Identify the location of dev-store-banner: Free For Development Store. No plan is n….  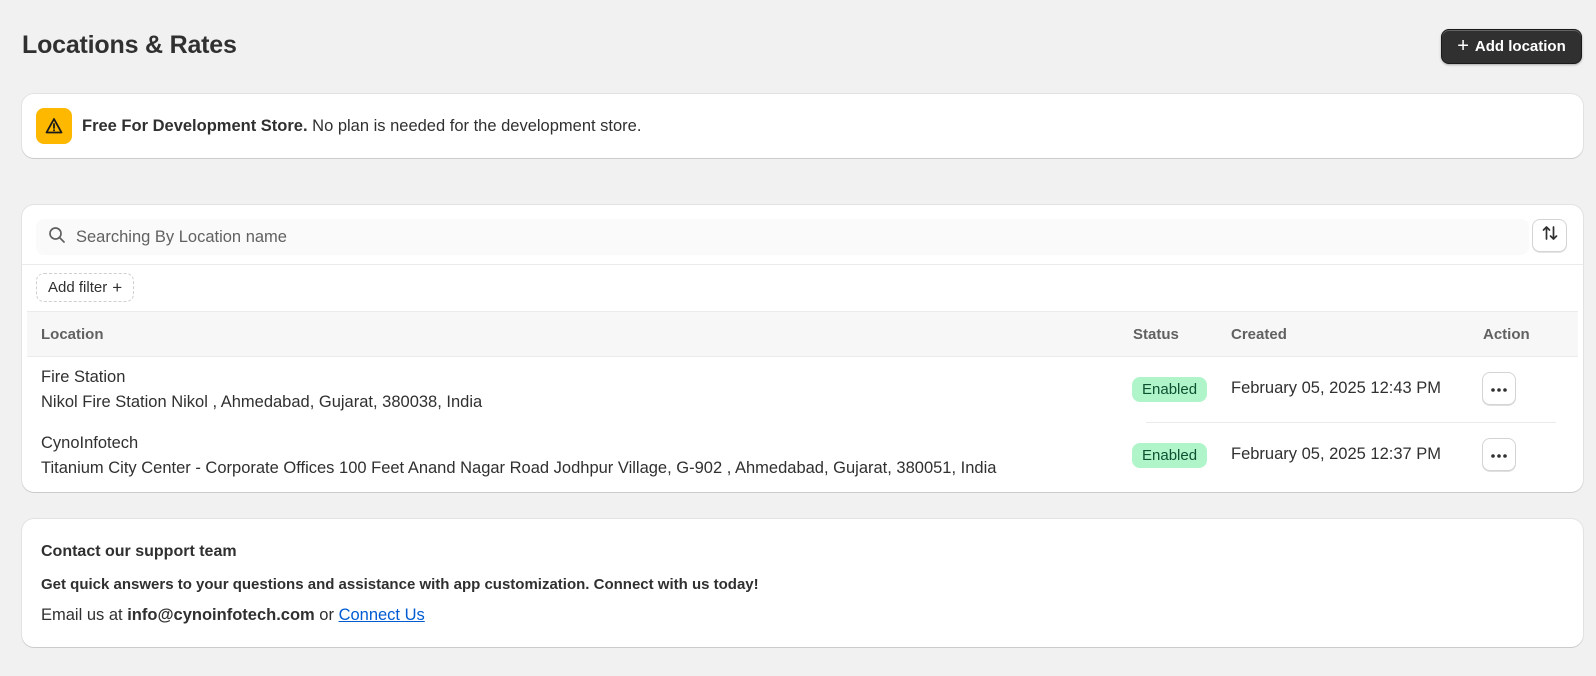
(802, 126).